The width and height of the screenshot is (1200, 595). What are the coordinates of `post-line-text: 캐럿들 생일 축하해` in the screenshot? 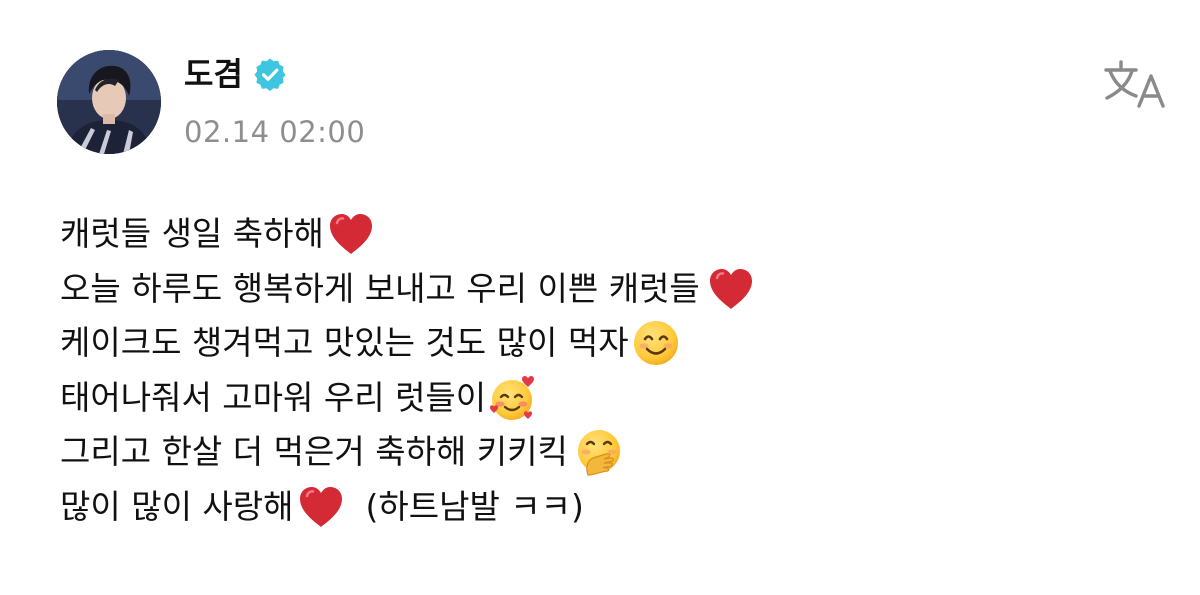 It's located at (192, 233).